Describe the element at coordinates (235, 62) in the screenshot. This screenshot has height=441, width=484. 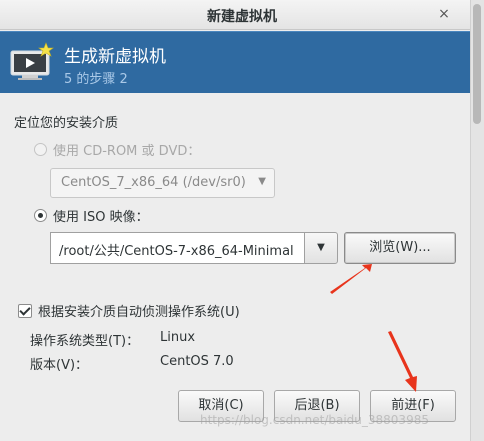
I see `wizard-header: 生成新虚拟机 5 的步骤 2` at that location.